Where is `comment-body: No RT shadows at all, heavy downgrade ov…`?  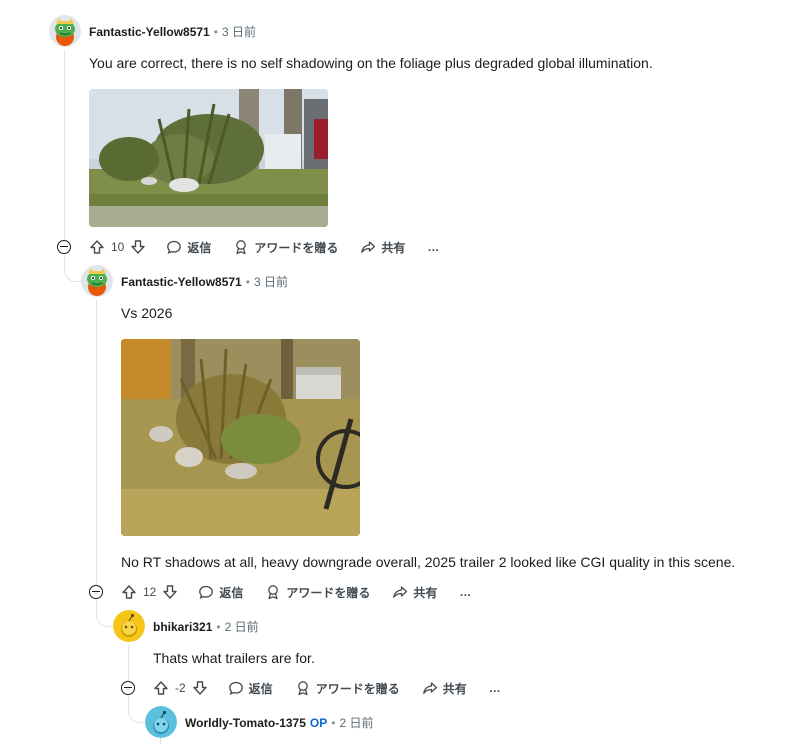
comment-body: No RT shadows at all, heavy downgrade ov… is located at coordinates (428, 562).